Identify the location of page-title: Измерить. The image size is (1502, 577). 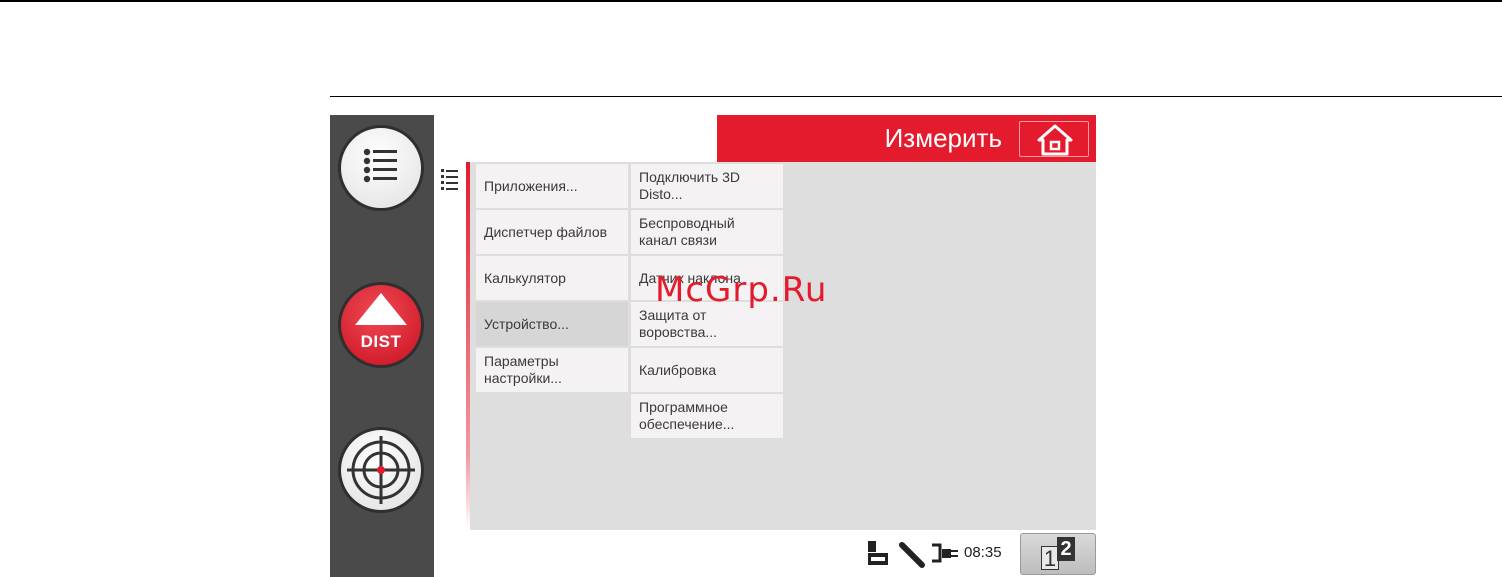
(943, 138).